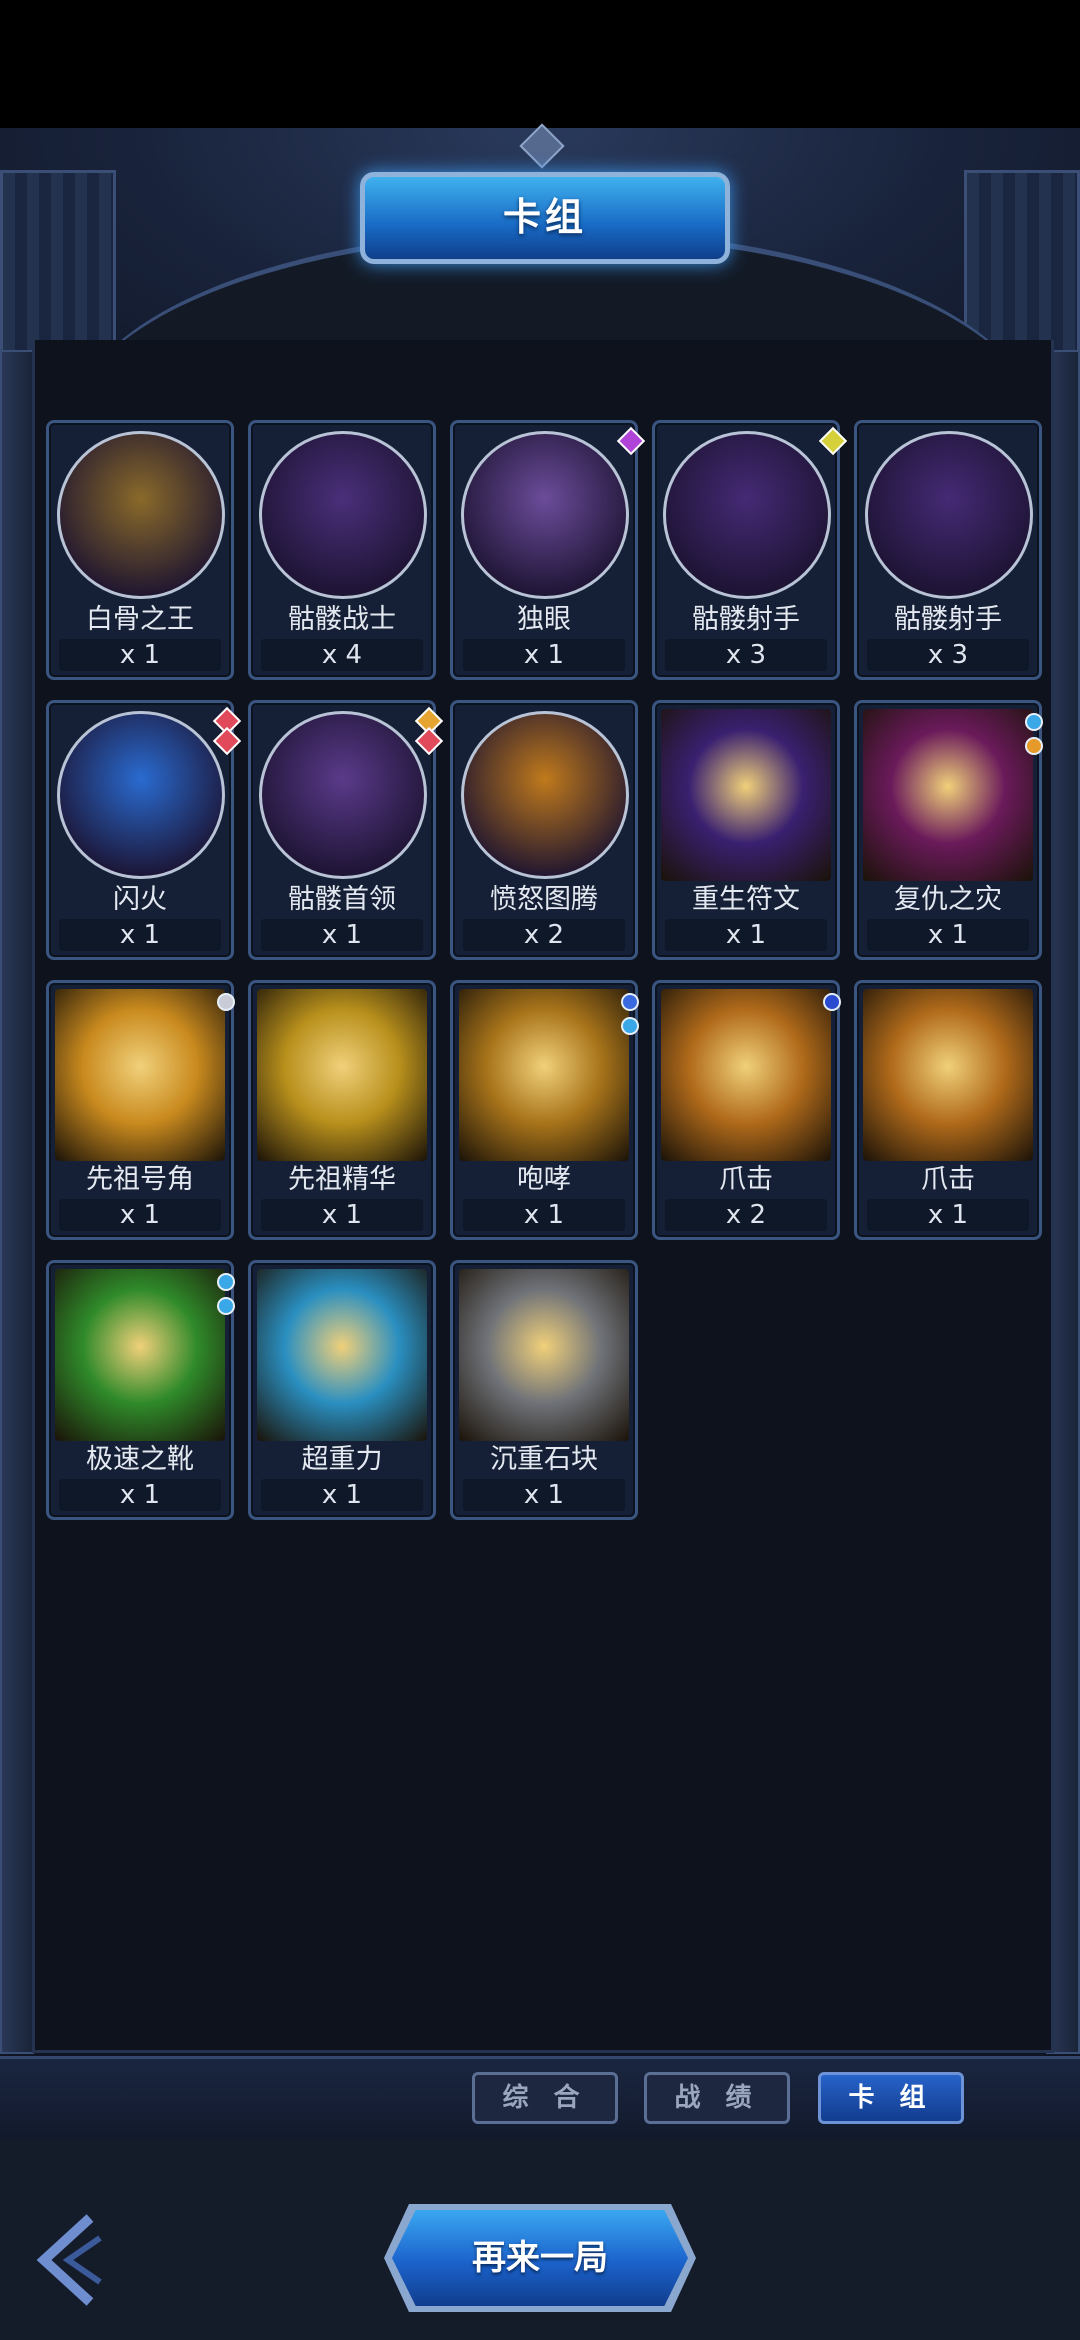 The image size is (1080, 2340). Describe the element at coordinates (891, 2098) in the screenshot. I see `tab-deck: 卡 组` at that location.